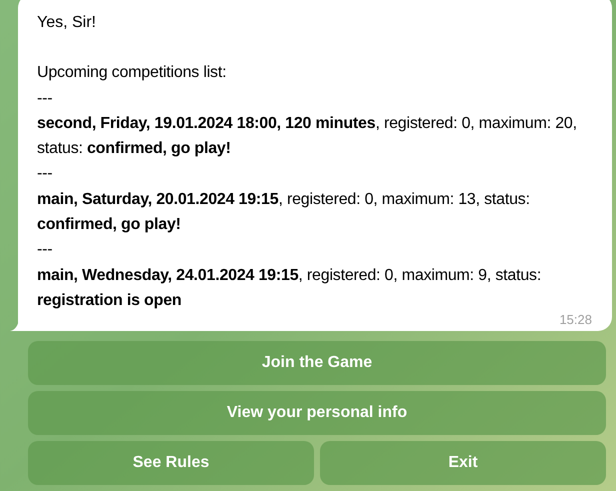 Image resolution: width=616 pixels, height=491 pixels. What do you see at coordinates (317, 363) in the screenshot?
I see `keyboard-button: Join the Game` at bounding box center [317, 363].